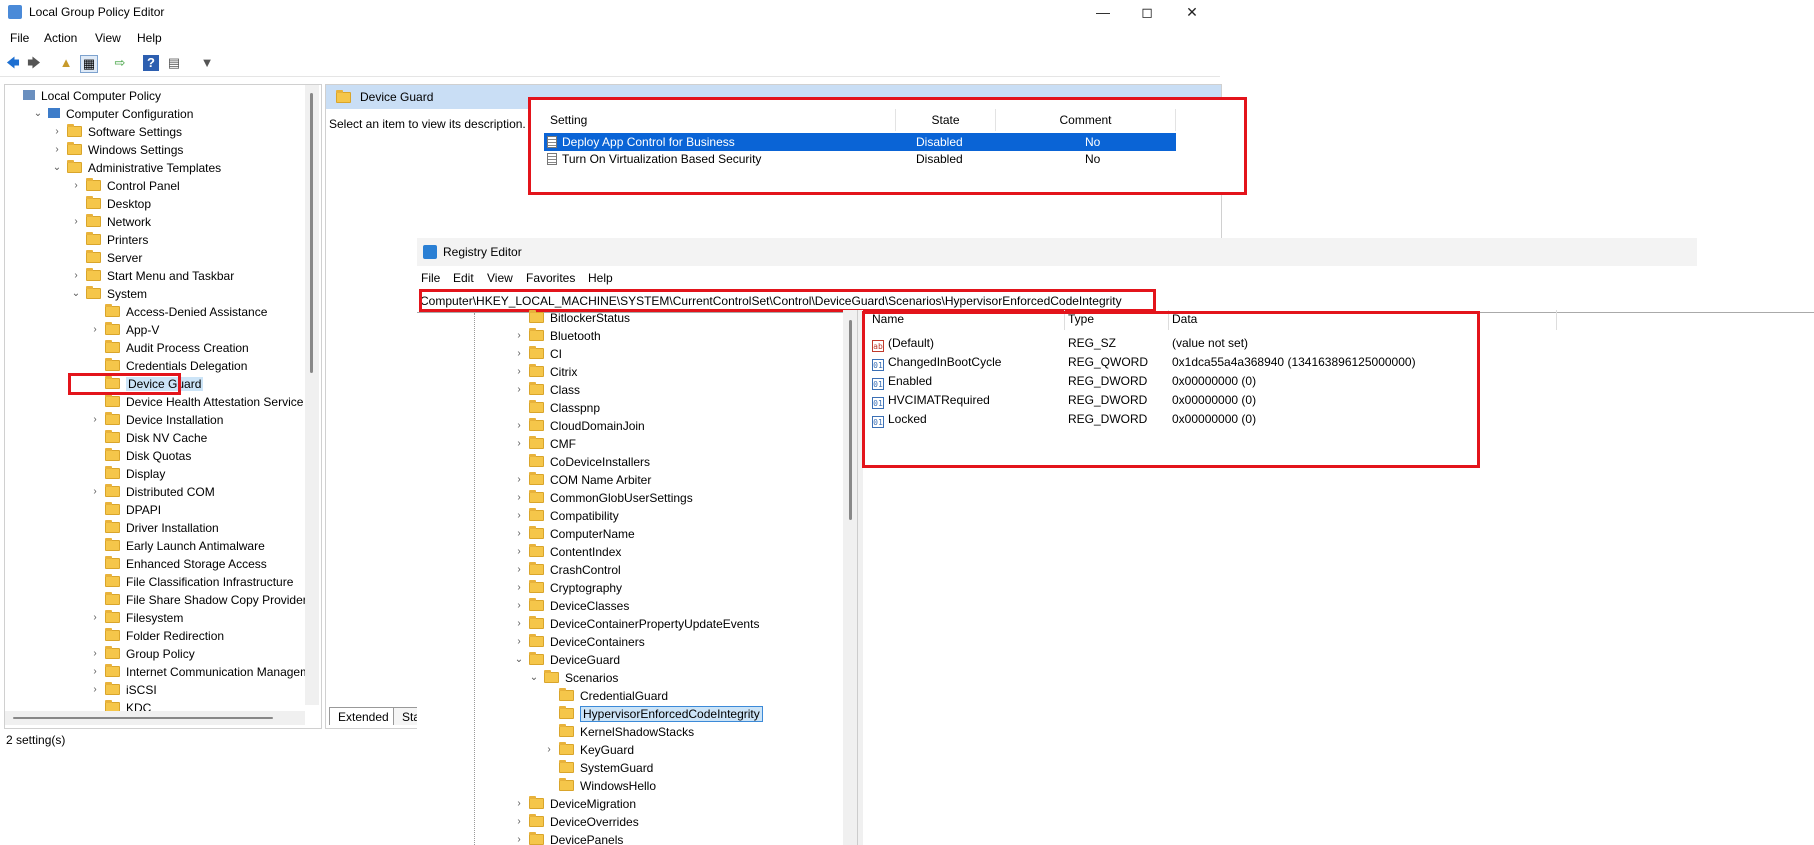 This screenshot has width=1814, height=845. Describe the element at coordinates (500, 278) in the screenshot. I see `reg-menu-view: View` at that location.